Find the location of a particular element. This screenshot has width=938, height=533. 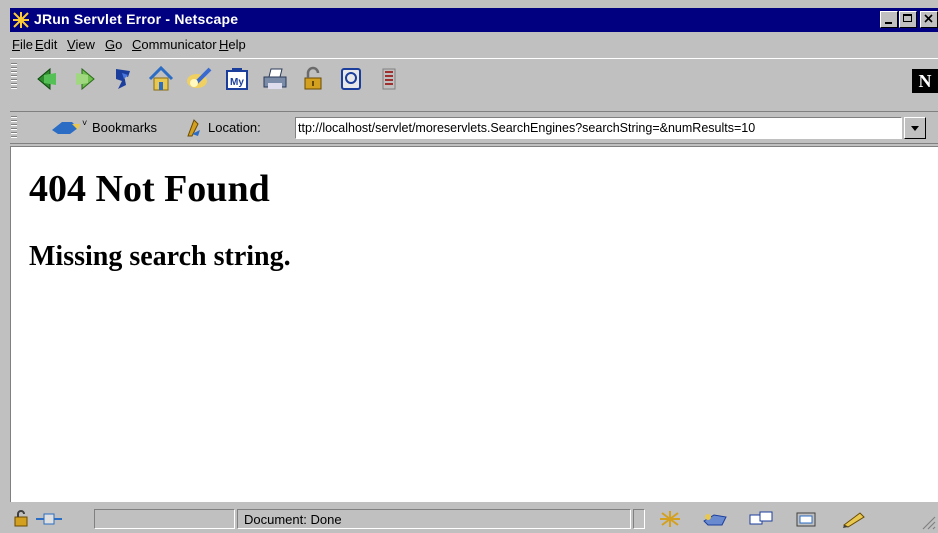

resize-grip-icon is located at coordinates (928, 522).